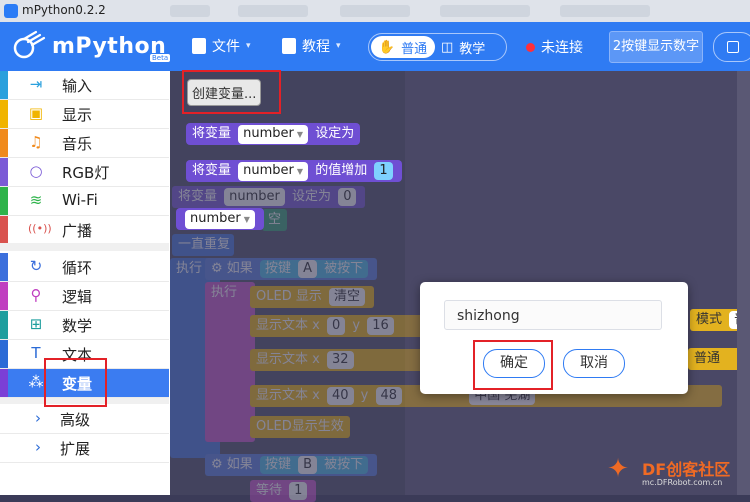  I want to click on display-icon: ▣, so click(36, 113).